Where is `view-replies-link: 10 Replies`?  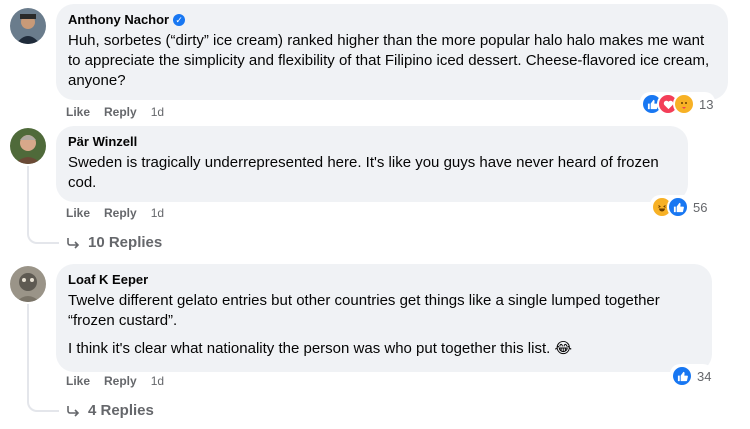 view-replies-link: 10 Replies is located at coordinates (114, 242).